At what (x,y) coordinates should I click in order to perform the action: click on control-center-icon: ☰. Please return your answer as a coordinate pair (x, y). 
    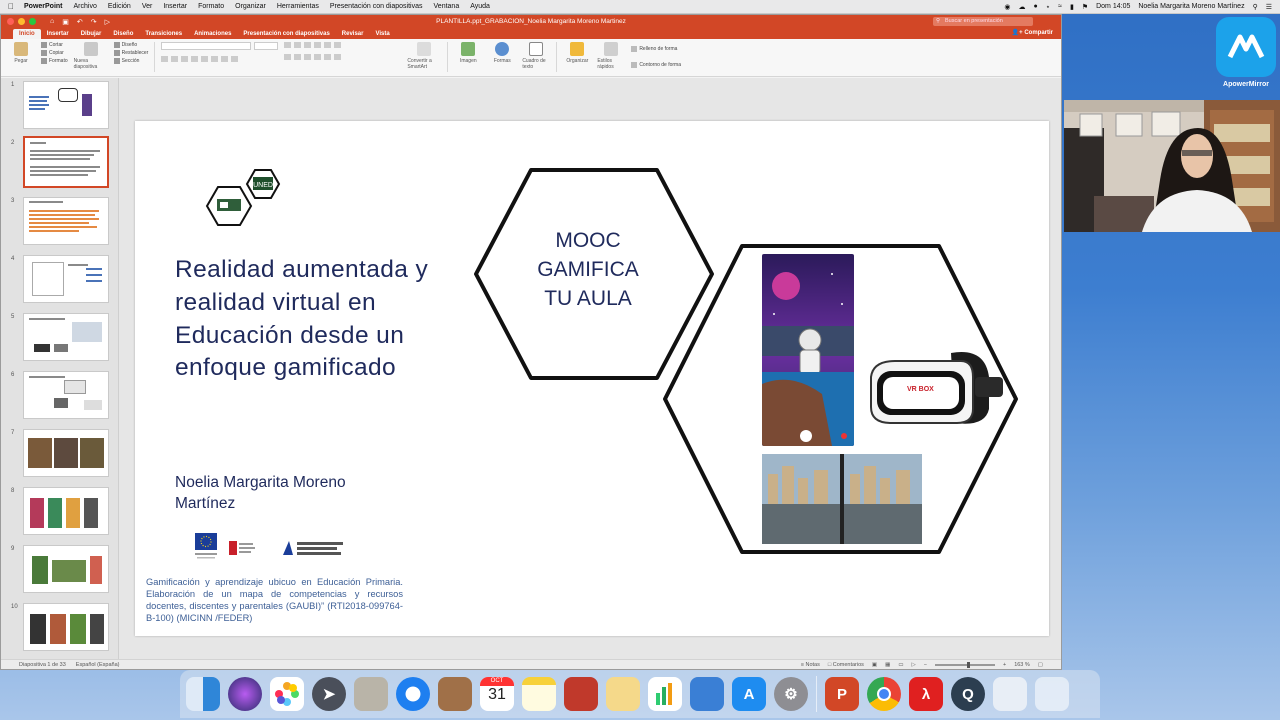
    Looking at the image, I should click on (1269, 7).